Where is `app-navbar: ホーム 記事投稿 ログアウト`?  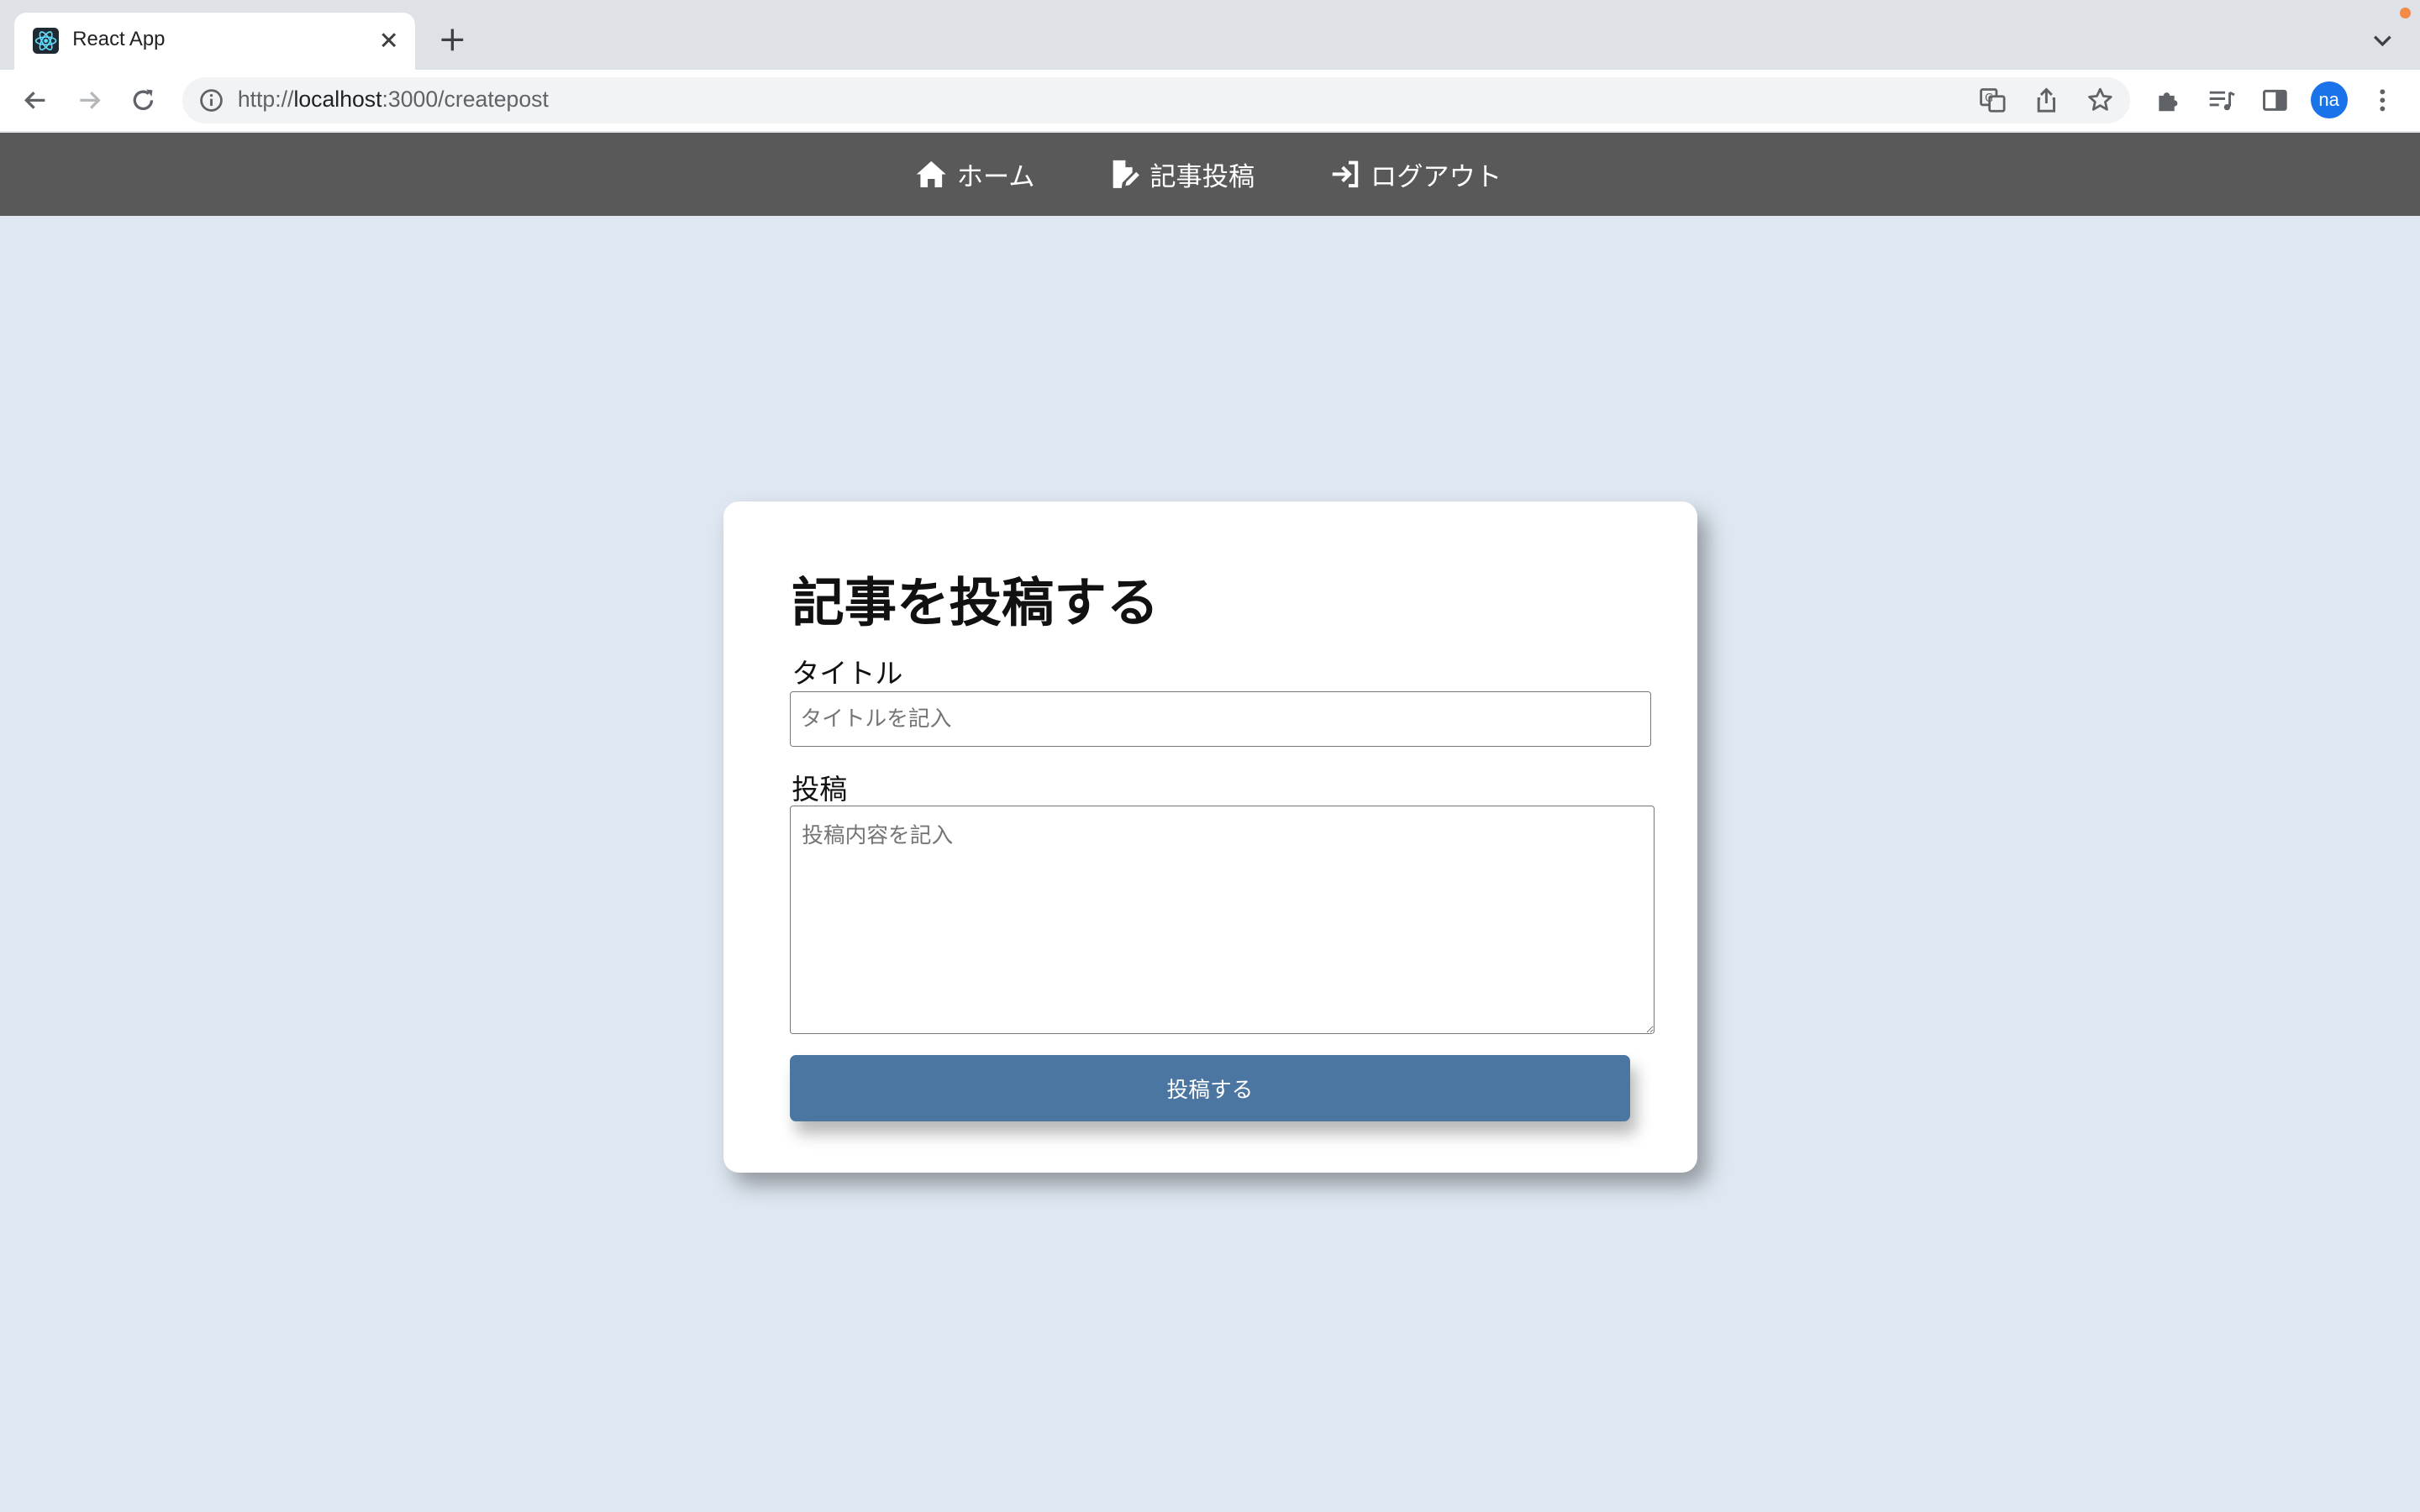
app-navbar: ホーム 記事投稿 ログアウト is located at coordinates (1210, 174).